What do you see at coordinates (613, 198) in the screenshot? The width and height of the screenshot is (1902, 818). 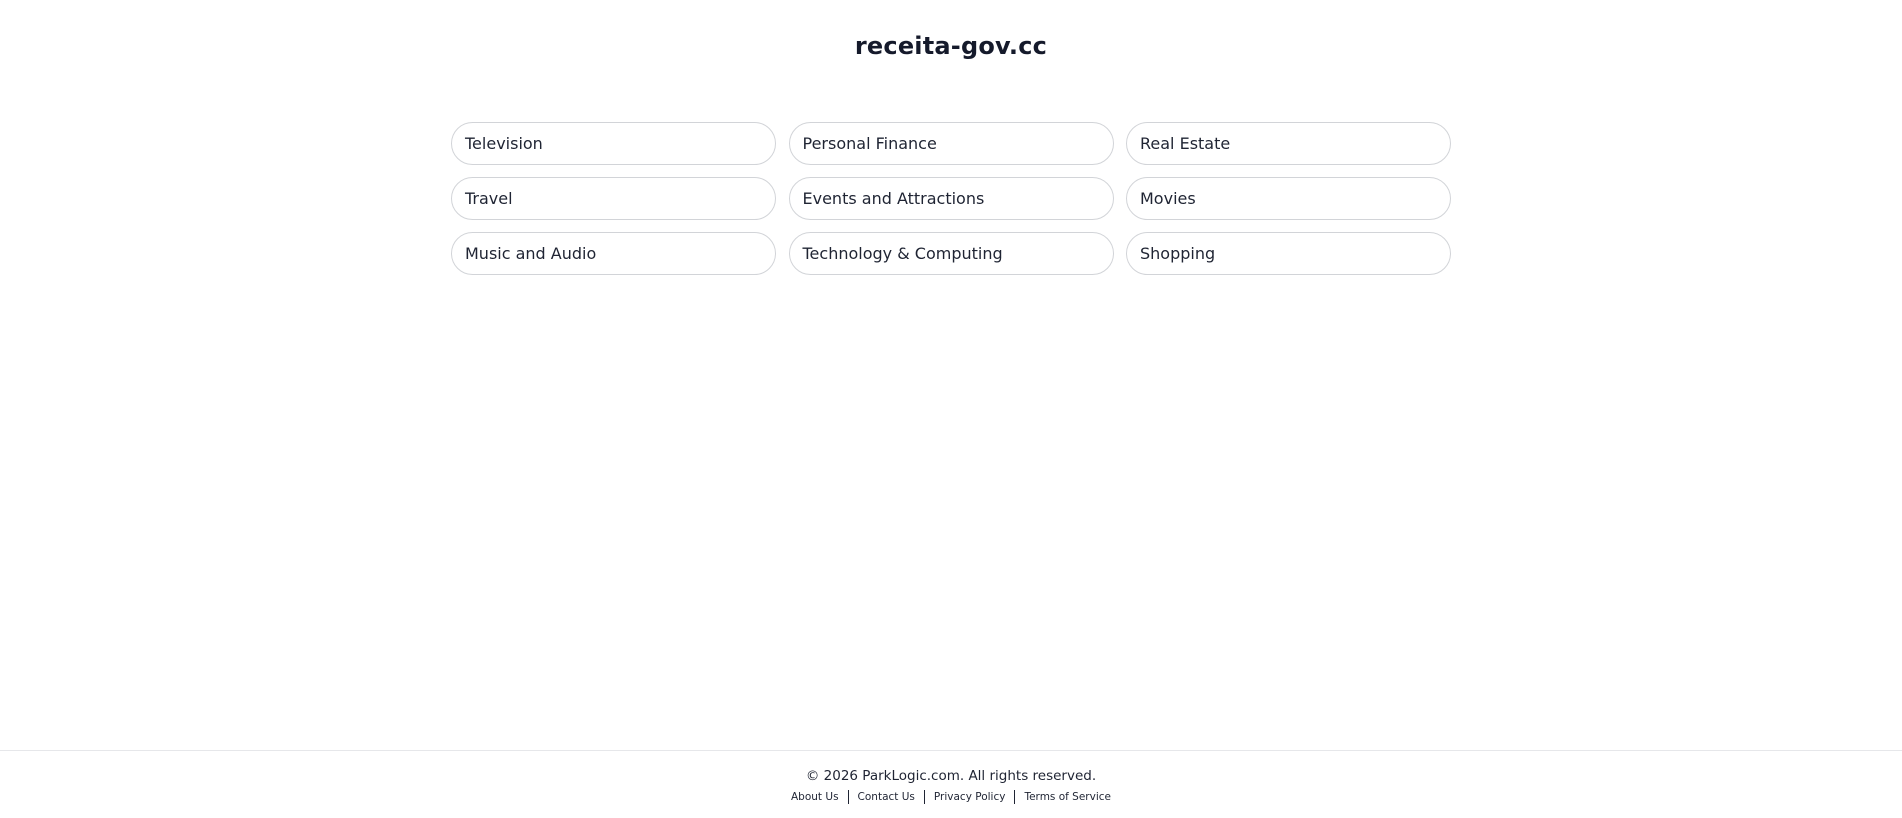 I see `category-link-travel: Travel` at bounding box center [613, 198].